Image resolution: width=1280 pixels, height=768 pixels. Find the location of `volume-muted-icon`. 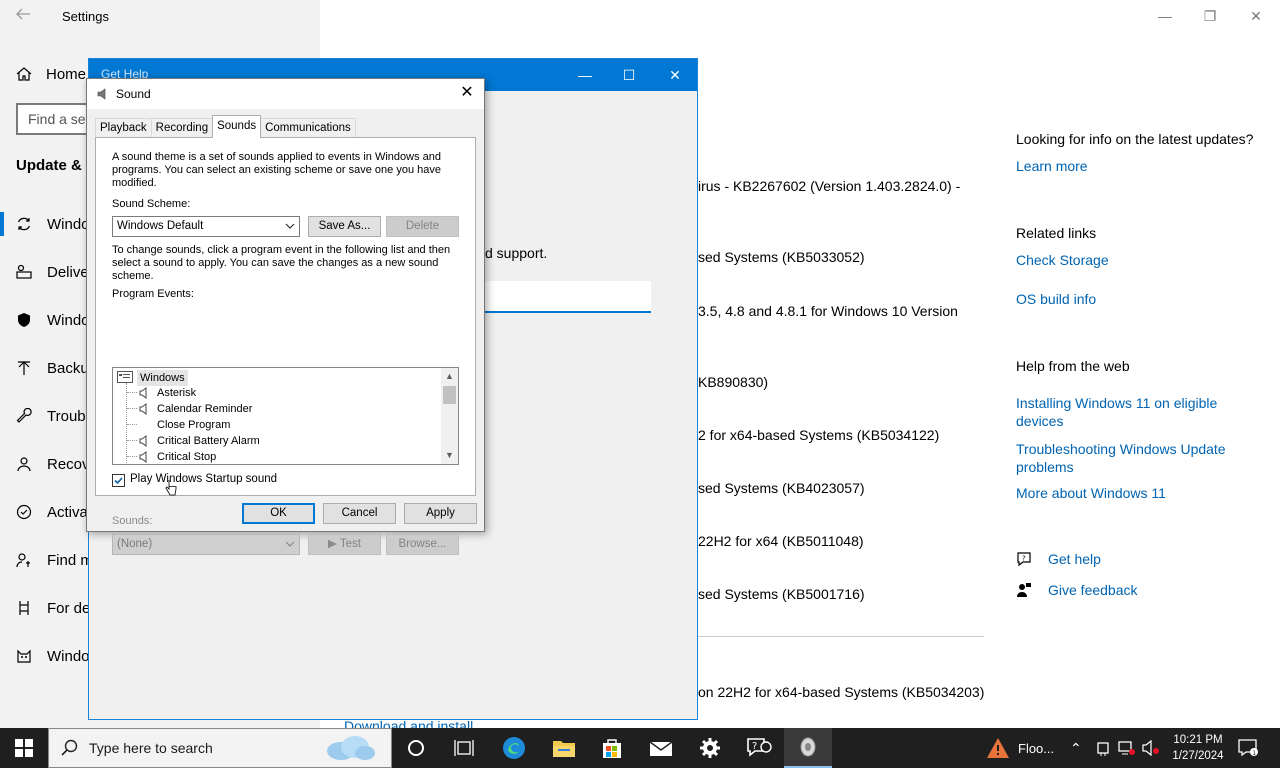

volume-muted-icon is located at coordinates (1150, 748).